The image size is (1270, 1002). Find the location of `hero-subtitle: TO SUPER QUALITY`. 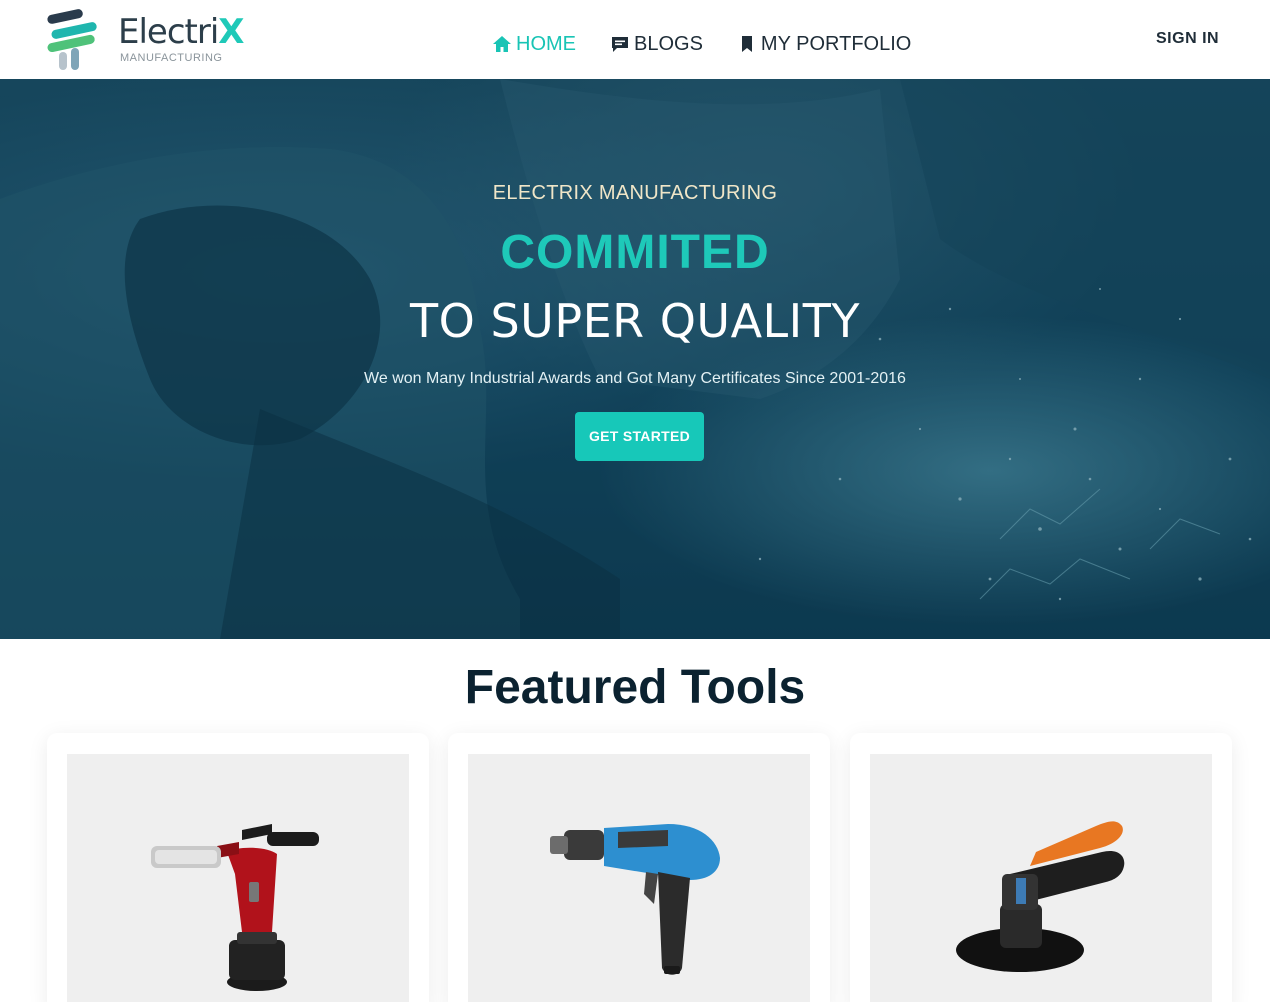

hero-subtitle: TO SUPER QUALITY is located at coordinates (635, 321).